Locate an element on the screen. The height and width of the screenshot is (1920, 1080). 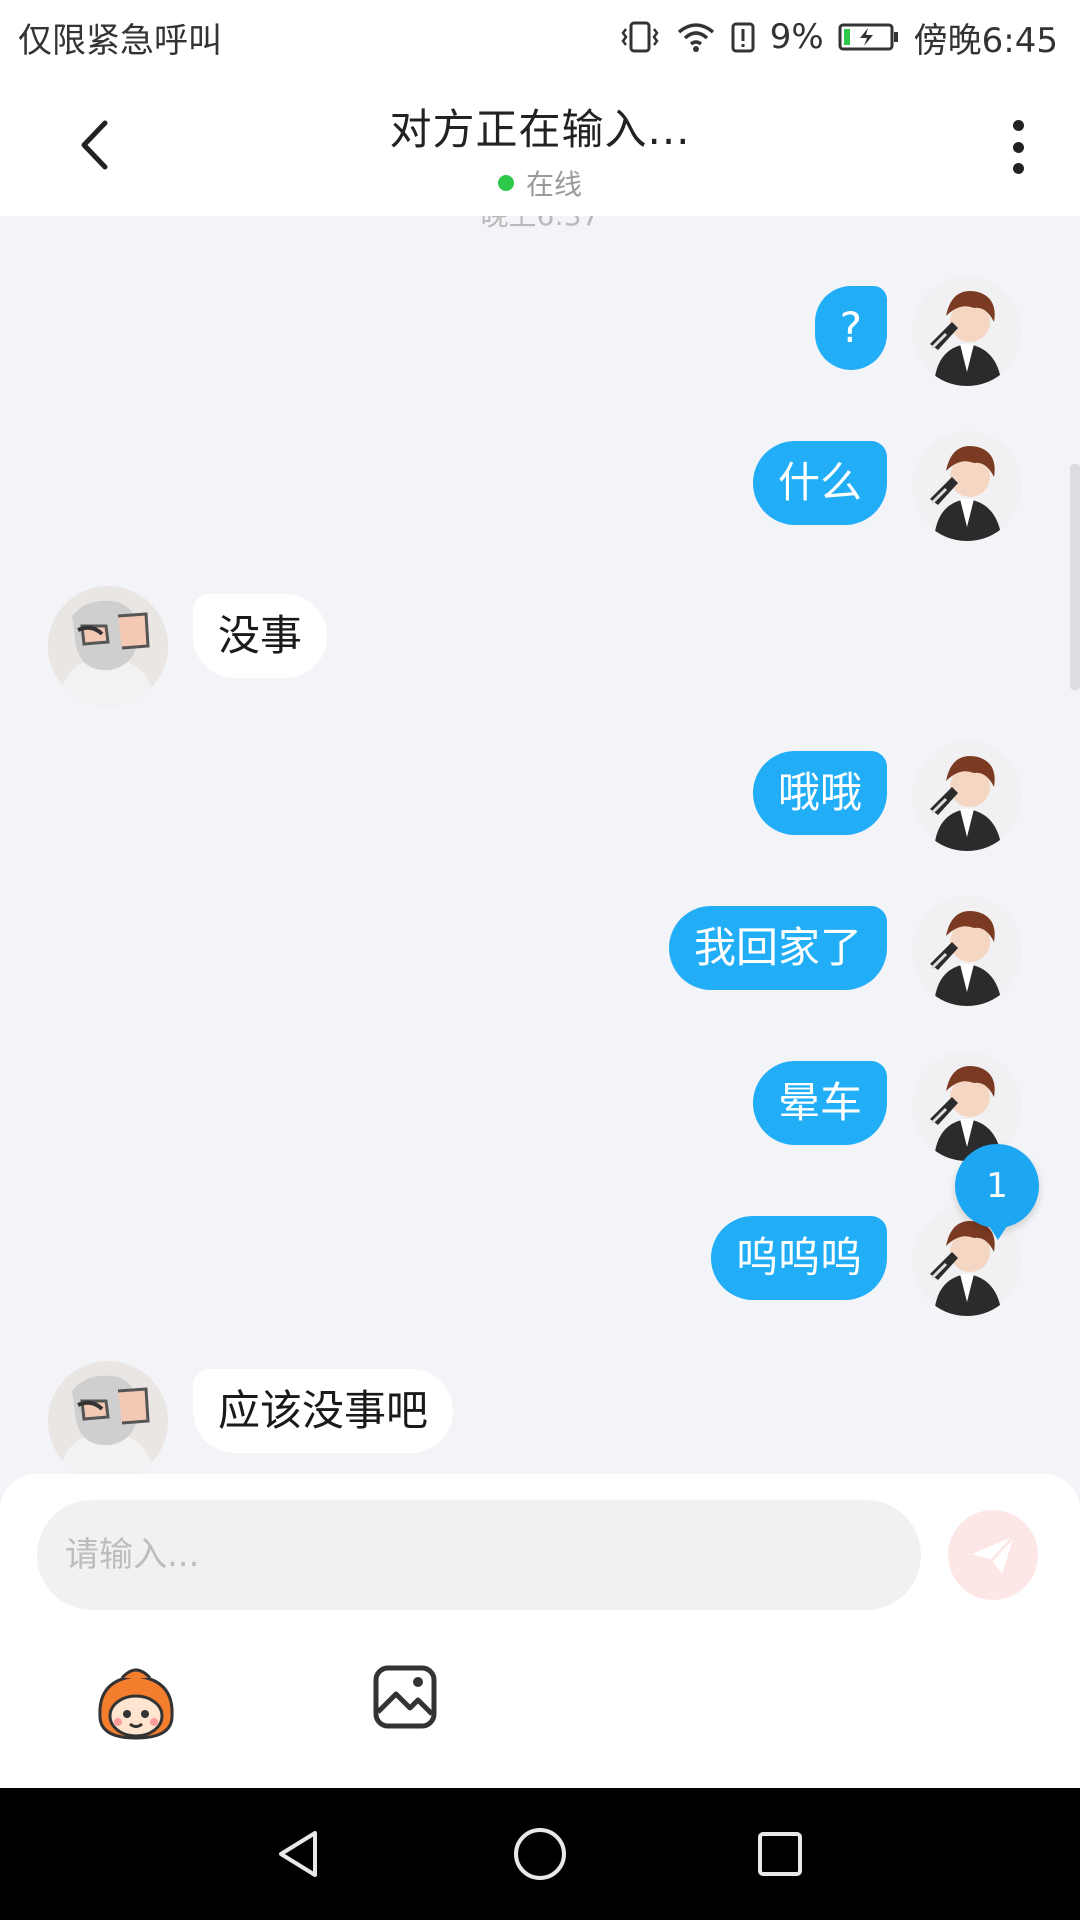
triangle-back-icon is located at coordinates (298, 1854).